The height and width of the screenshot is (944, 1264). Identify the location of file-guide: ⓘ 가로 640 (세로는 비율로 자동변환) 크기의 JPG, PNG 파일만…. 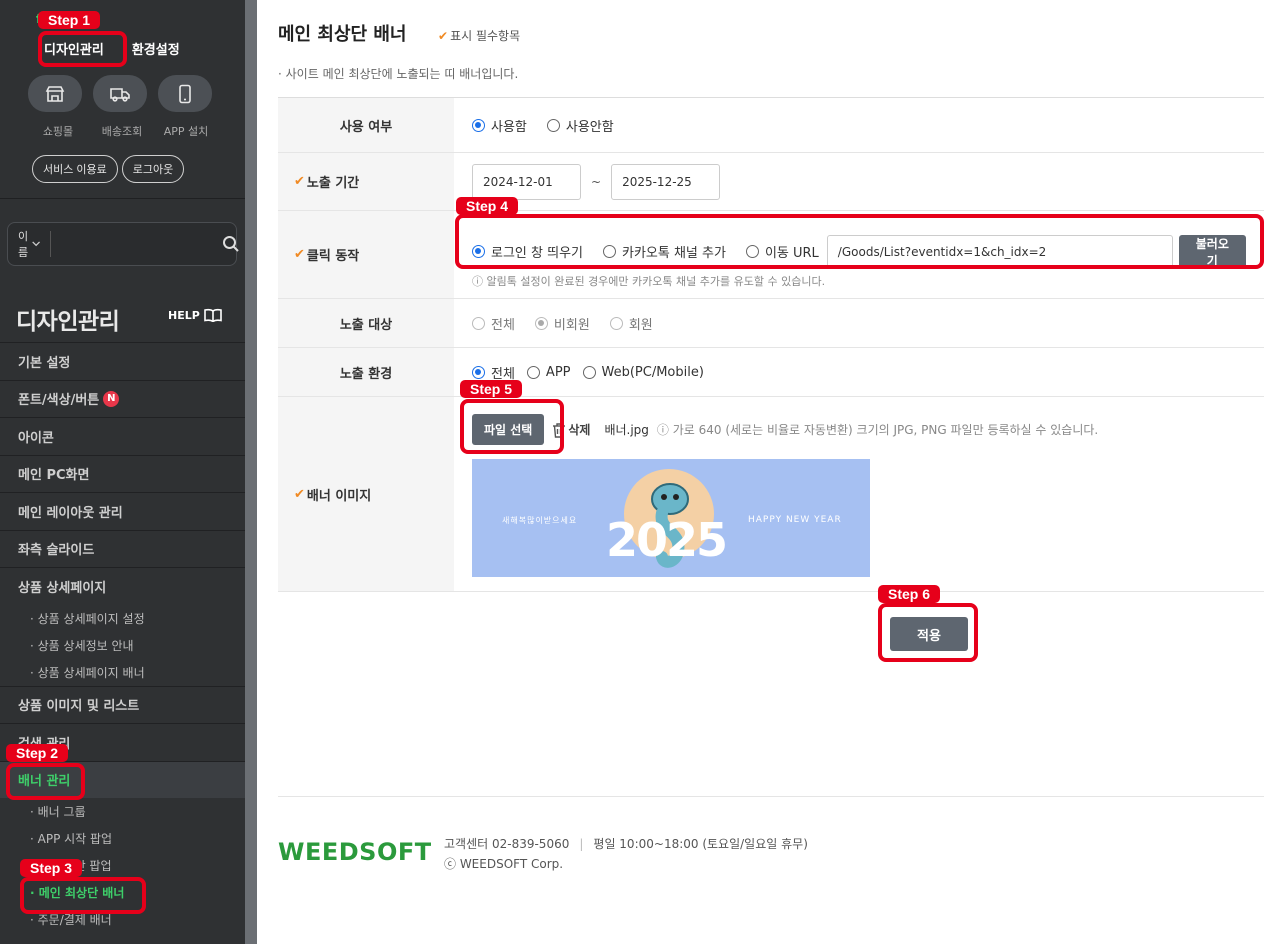
(877, 430).